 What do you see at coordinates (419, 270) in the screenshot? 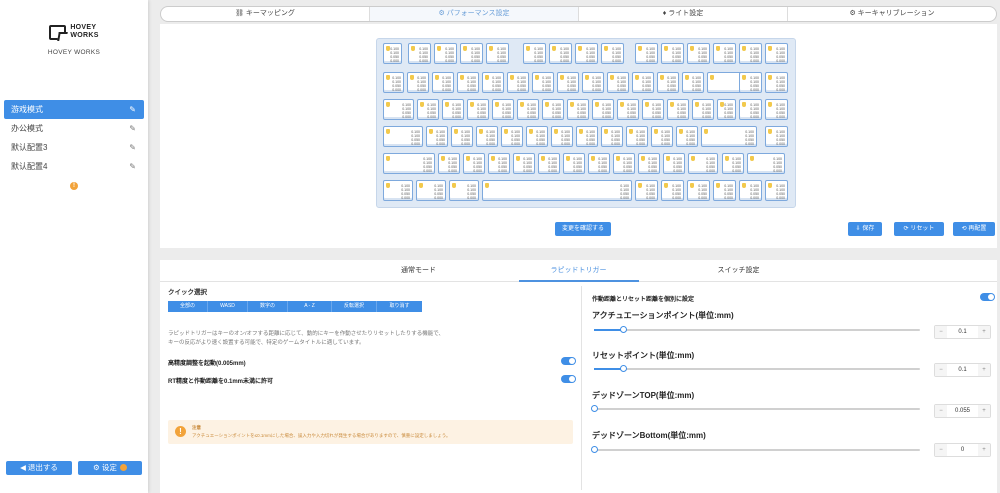
I see `tab-normal-mode: 通常モード` at bounding box center [419, 270].